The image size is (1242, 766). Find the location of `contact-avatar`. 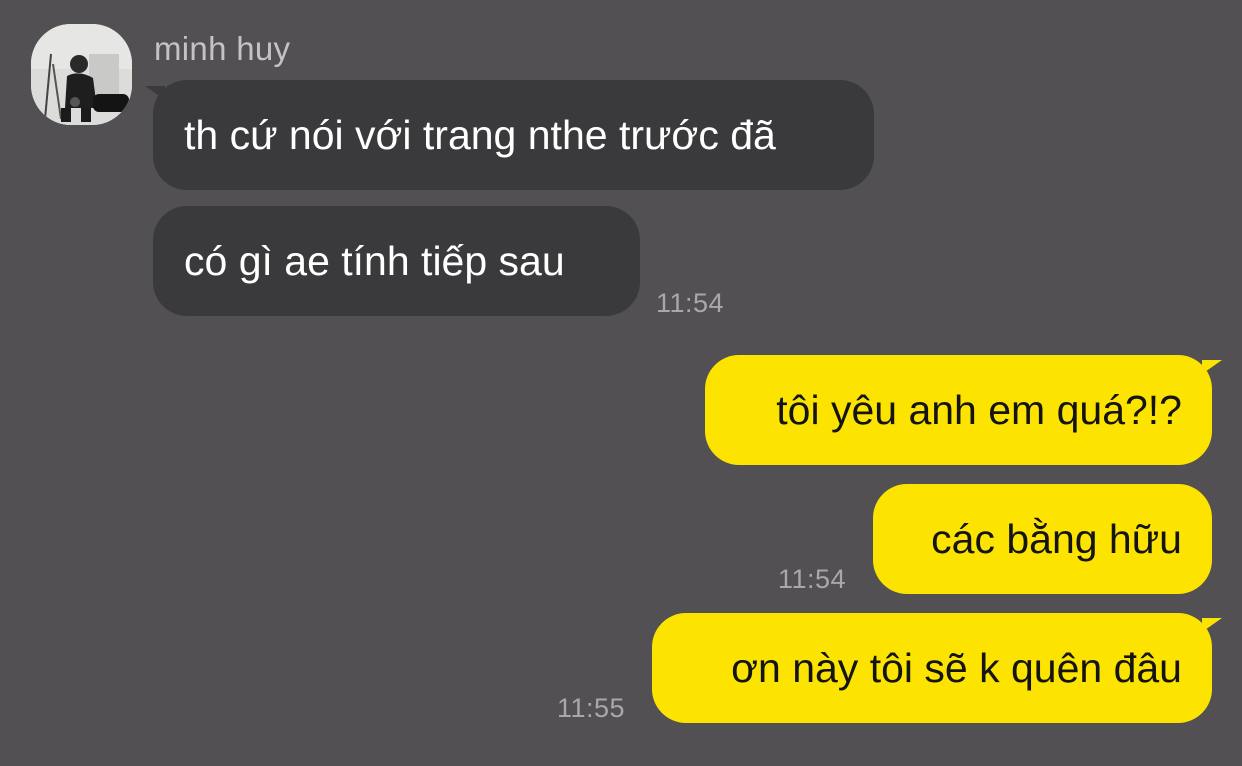

contact-avatar is located at coordinates (81, 74).